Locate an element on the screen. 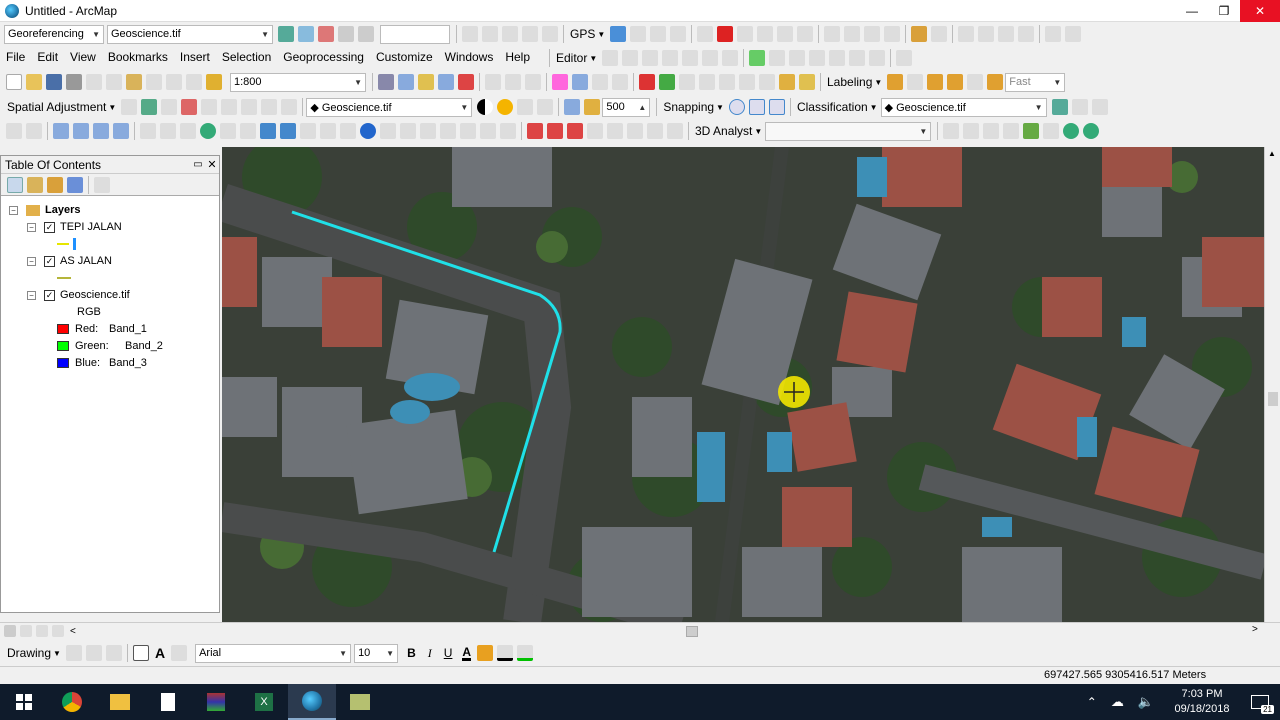  tepi-jalan-symbol is located at coordinates (66, 244).